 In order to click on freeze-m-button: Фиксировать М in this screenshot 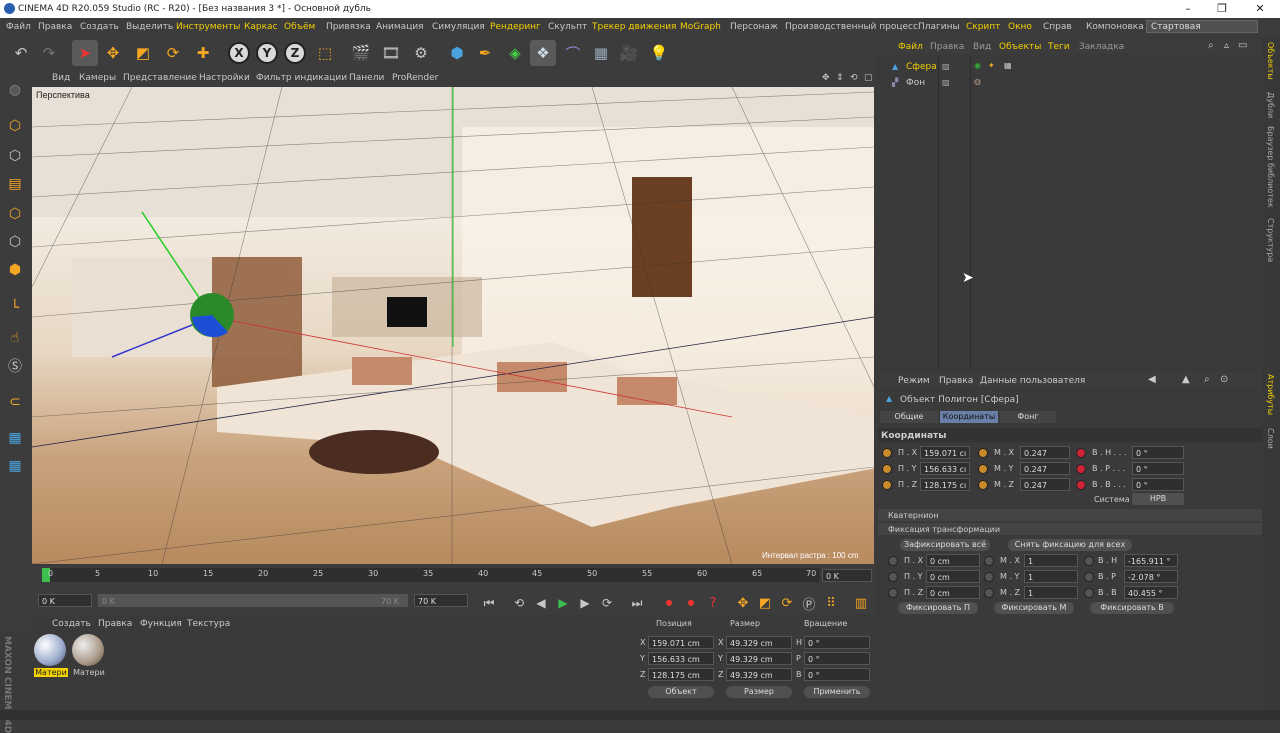, I will do `click(1034, 608)`.